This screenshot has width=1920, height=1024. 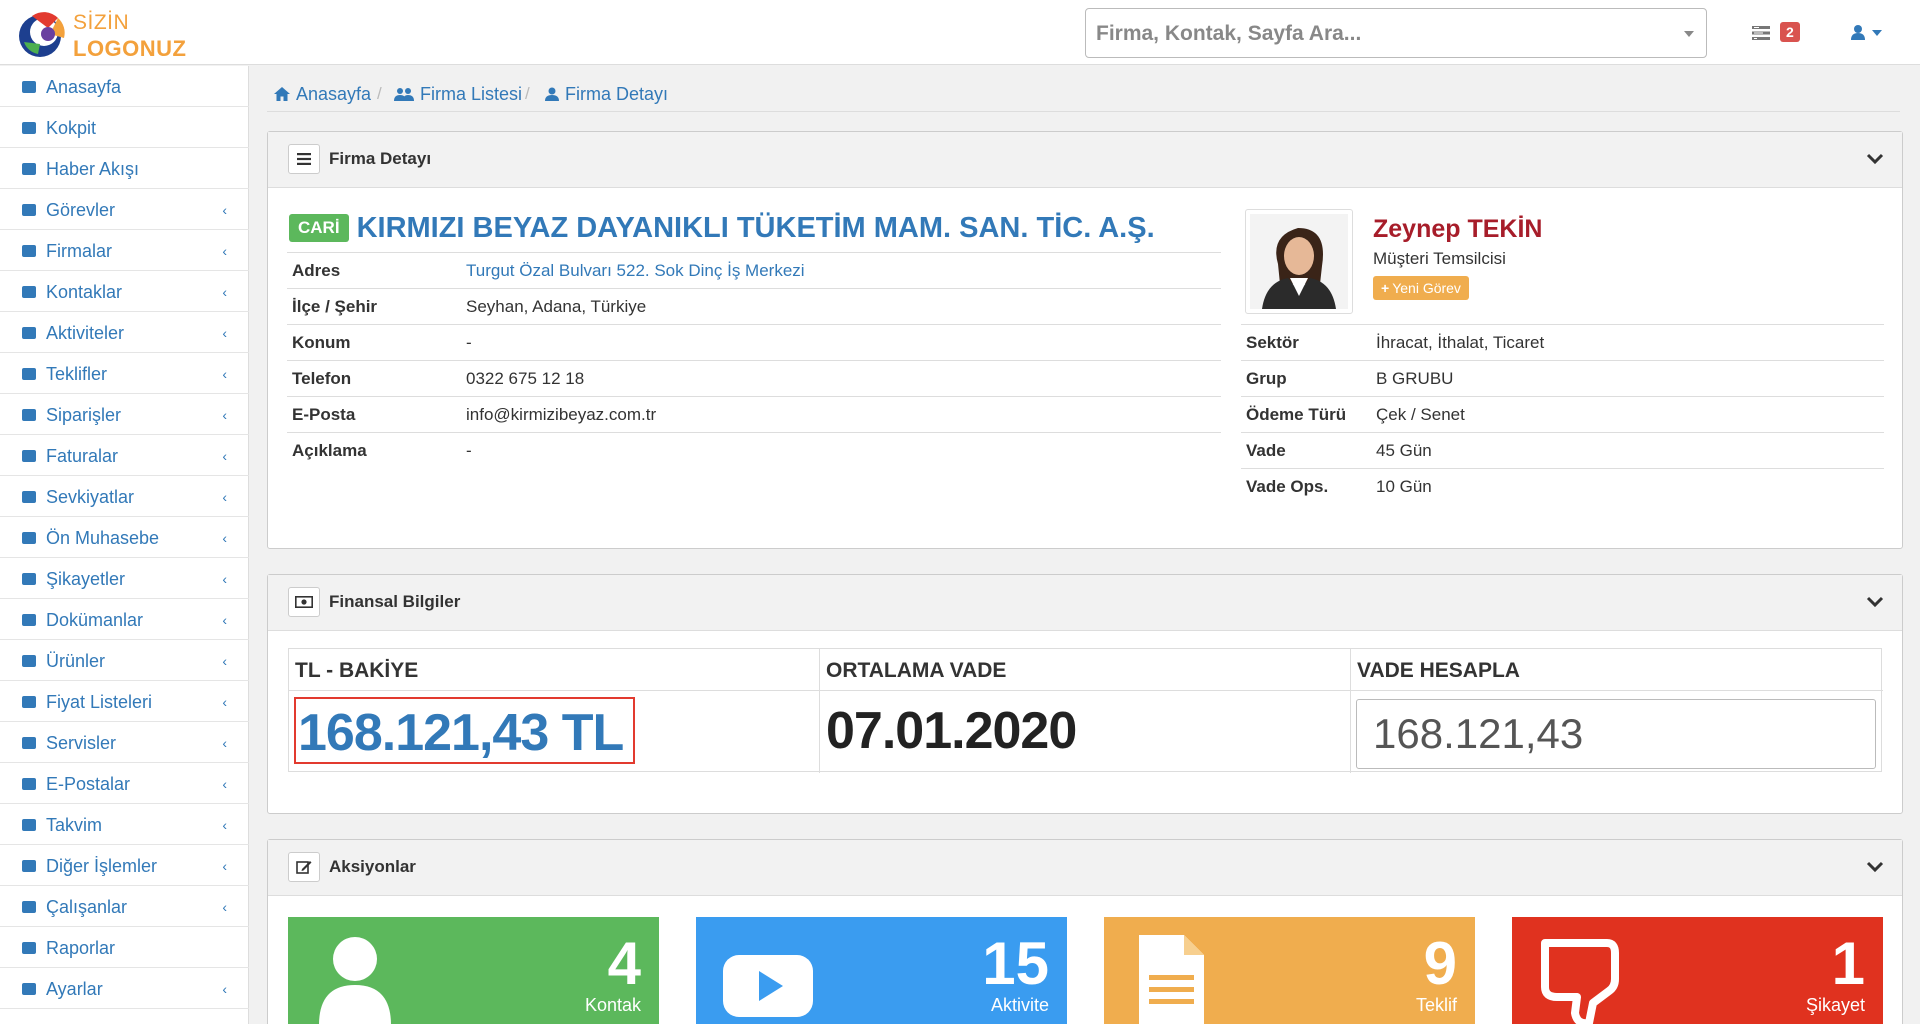 What do you see at coordinates (124, 209) in the screenshot?
I see `sidebar-item-3: Görevler ‹` at bounding box center [124, 209].